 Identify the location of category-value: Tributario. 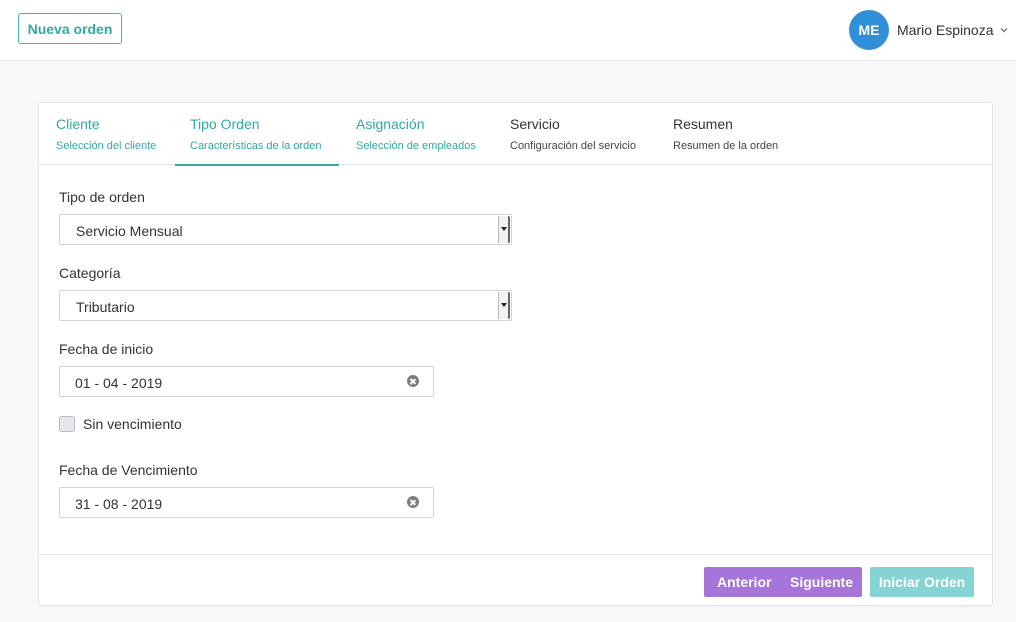
(105, 307).